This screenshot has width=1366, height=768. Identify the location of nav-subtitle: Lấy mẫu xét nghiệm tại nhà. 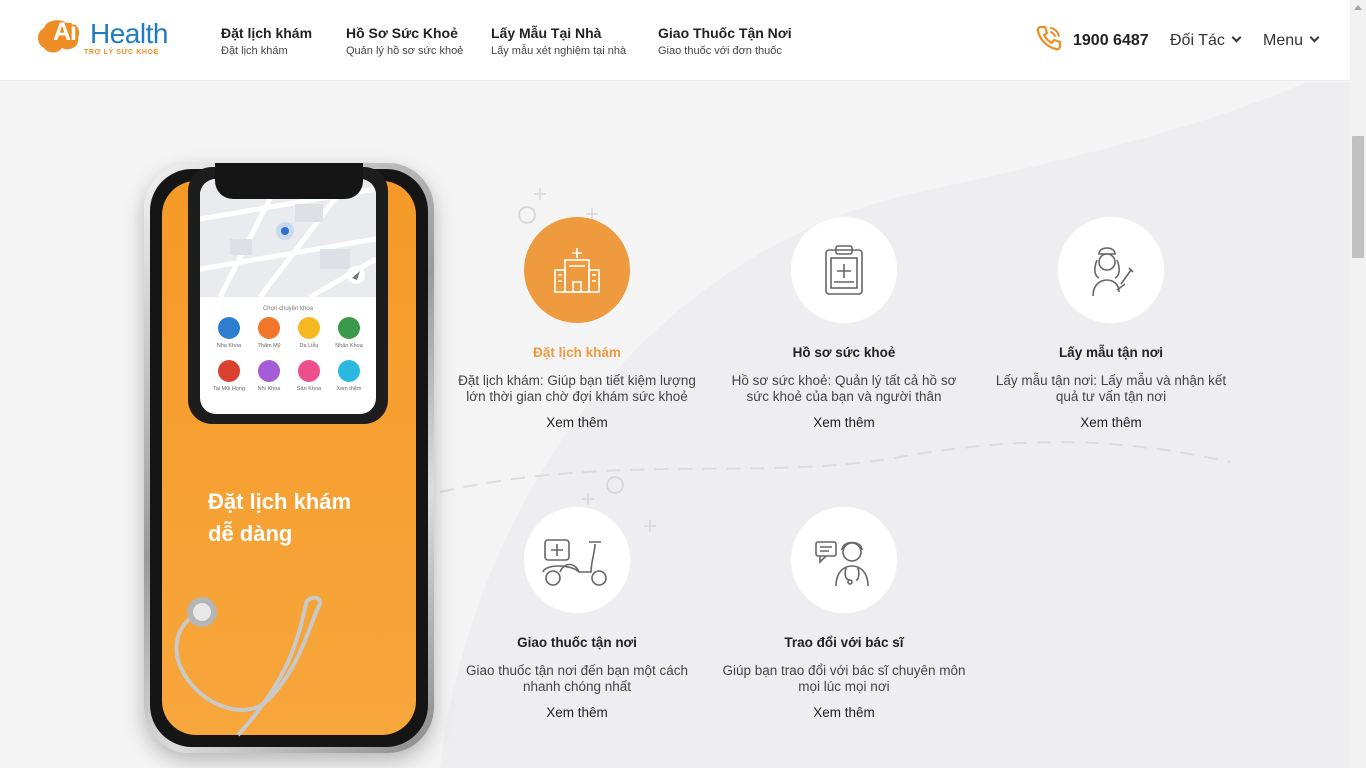
(559, 51).